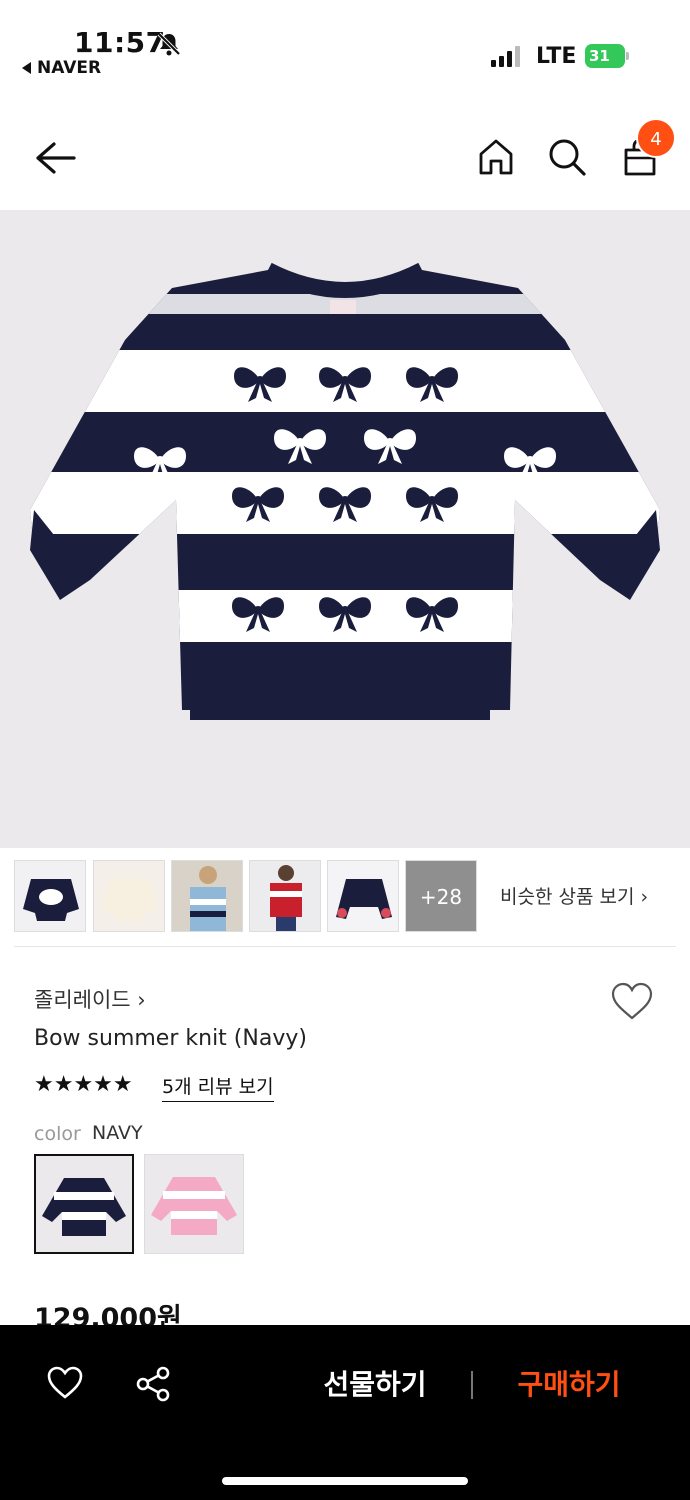 Image resolution: width=690 pixels, height=1500 pixels. Describe the element at coordinates (83, 1084) in the screenshot. I see `rating-stars: ★★★★★` at that location.